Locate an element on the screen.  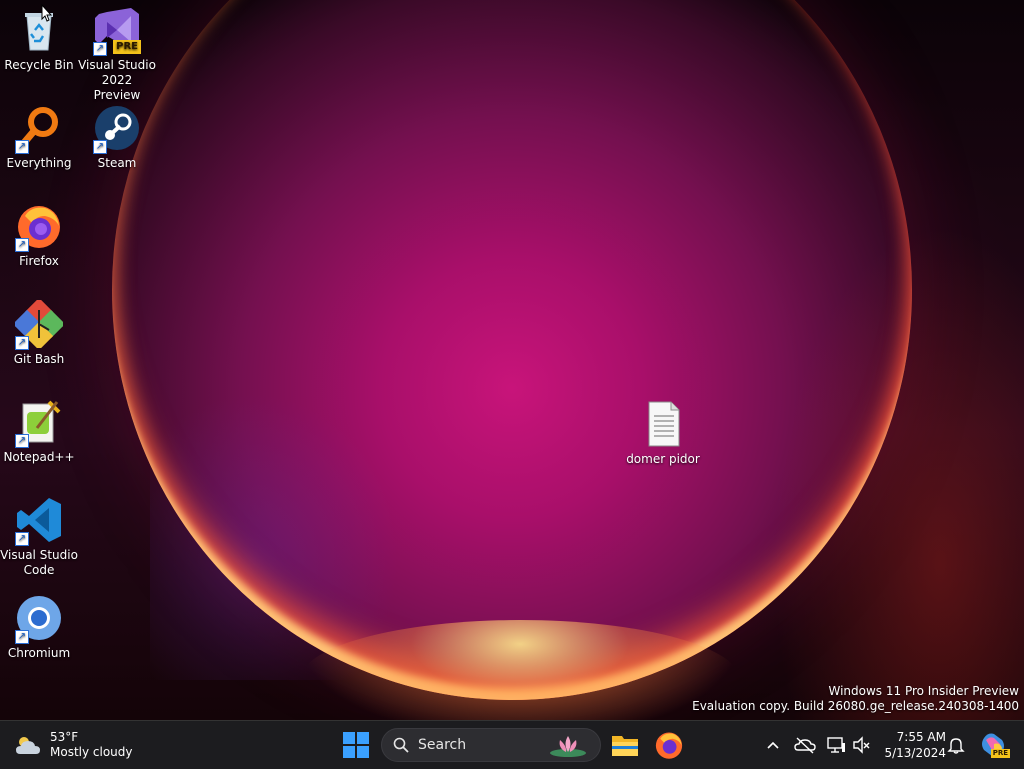
desktop-icon-label: Steam is located at coordinates (117, 163).